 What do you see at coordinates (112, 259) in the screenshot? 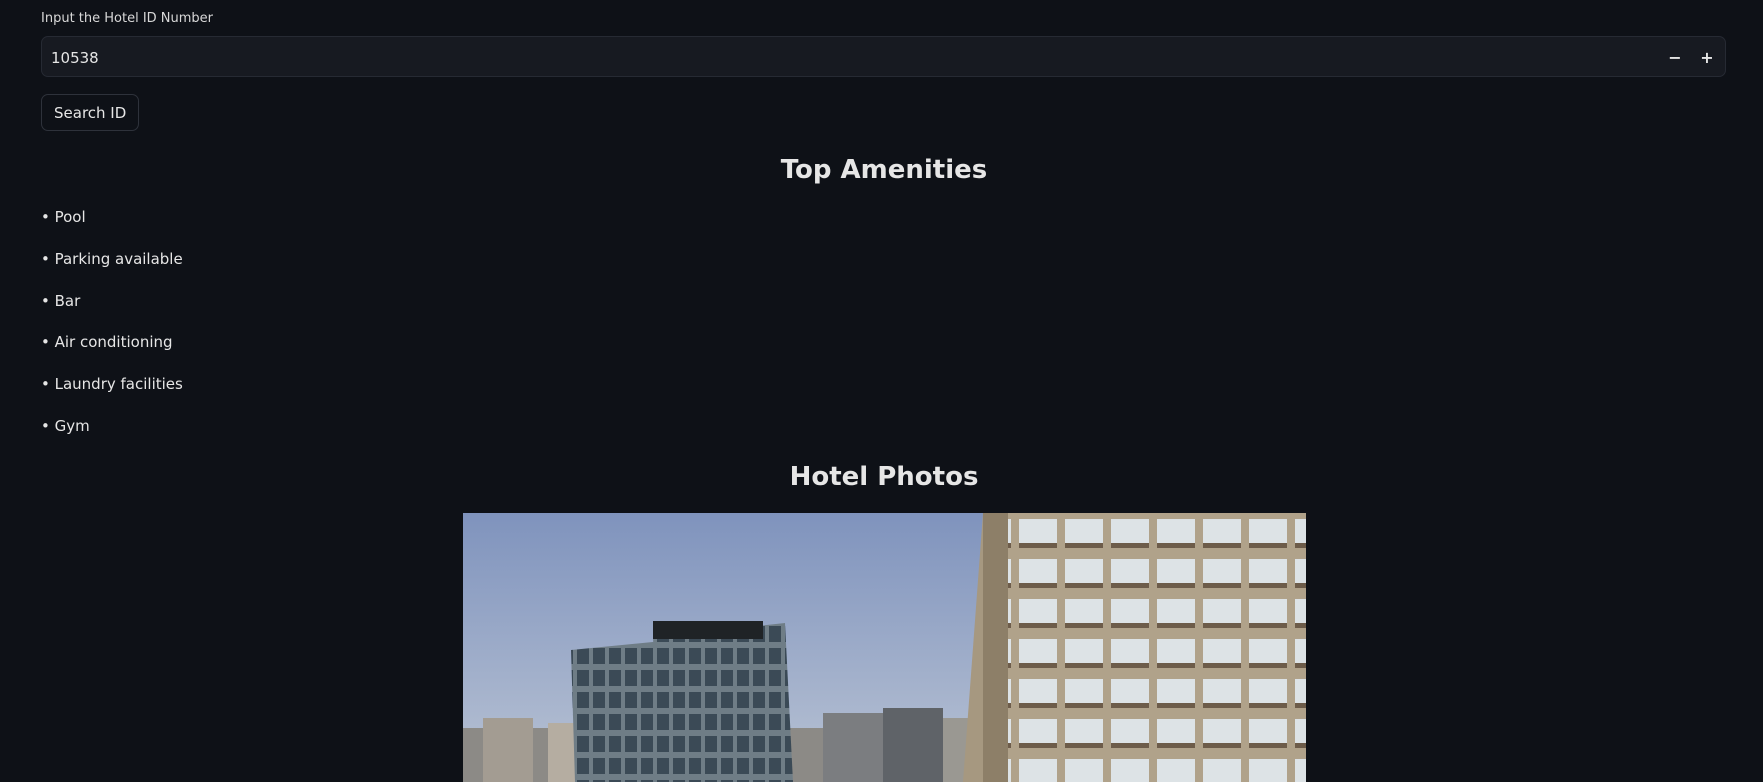
I see `amenity-item: • Parking available` at bounding box center [112, 259].